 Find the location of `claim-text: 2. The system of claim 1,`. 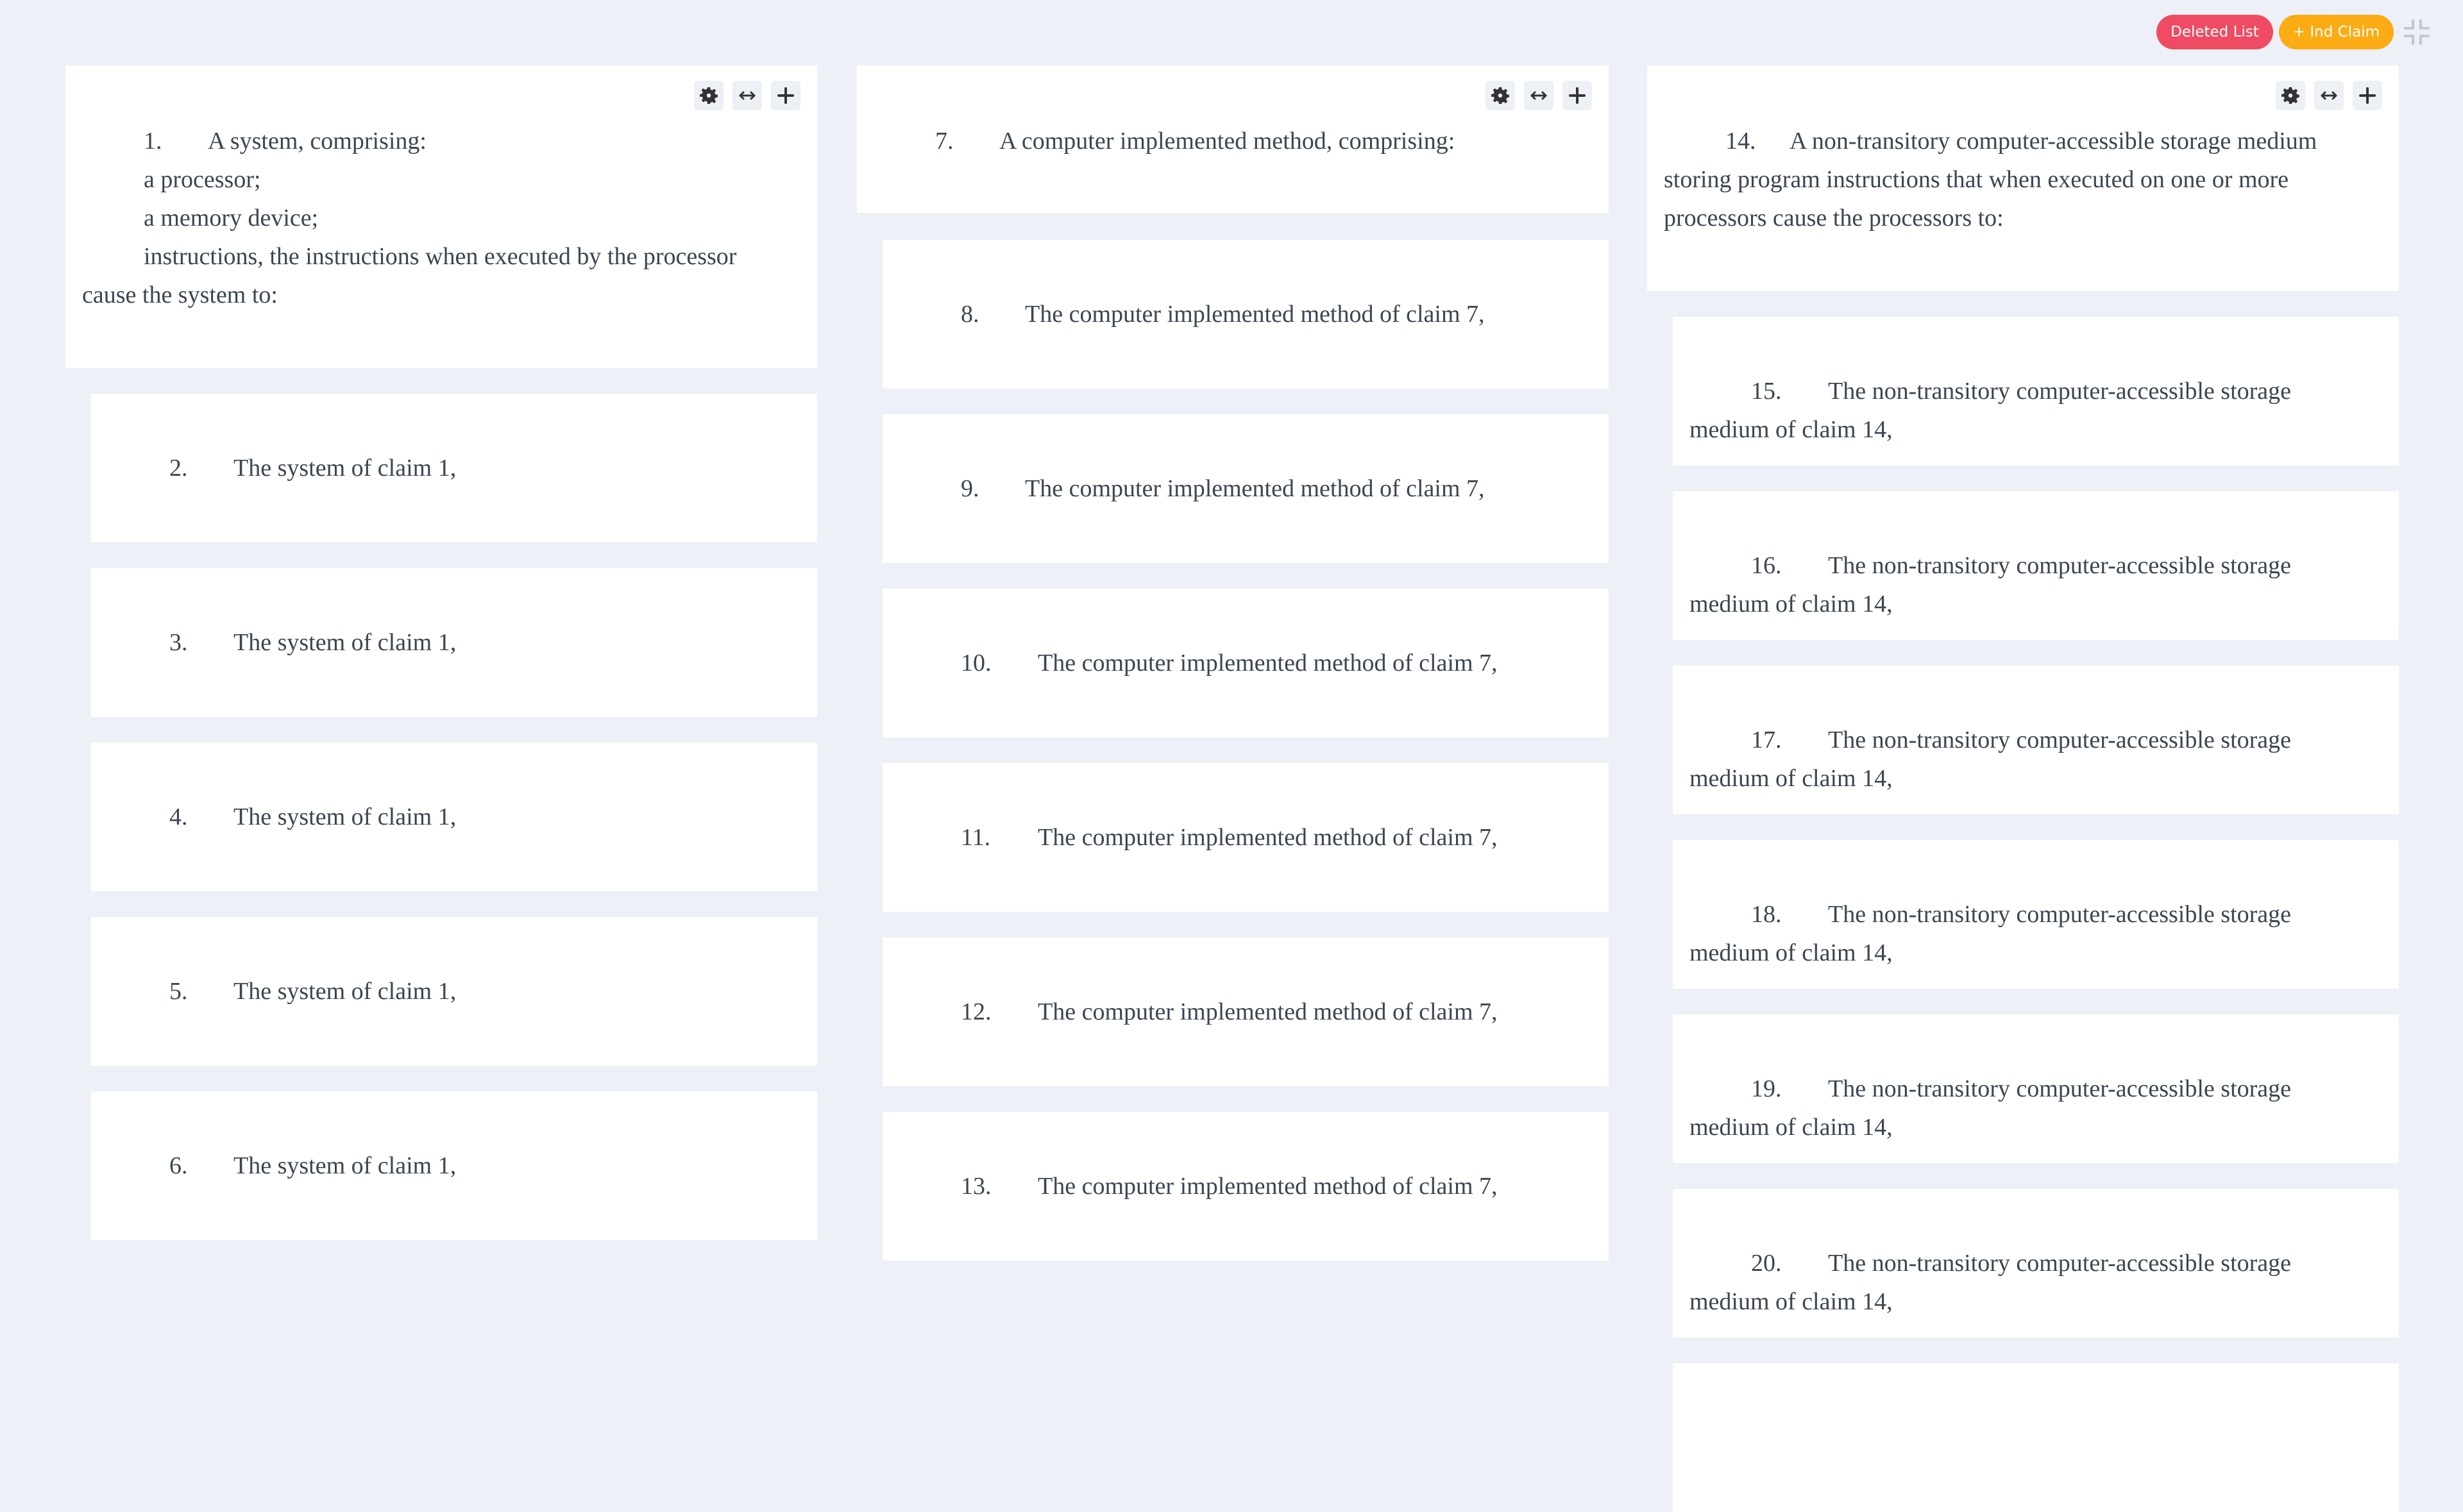

claim-text: 2. The system of claim 1, is located at coordinates (437, 468).